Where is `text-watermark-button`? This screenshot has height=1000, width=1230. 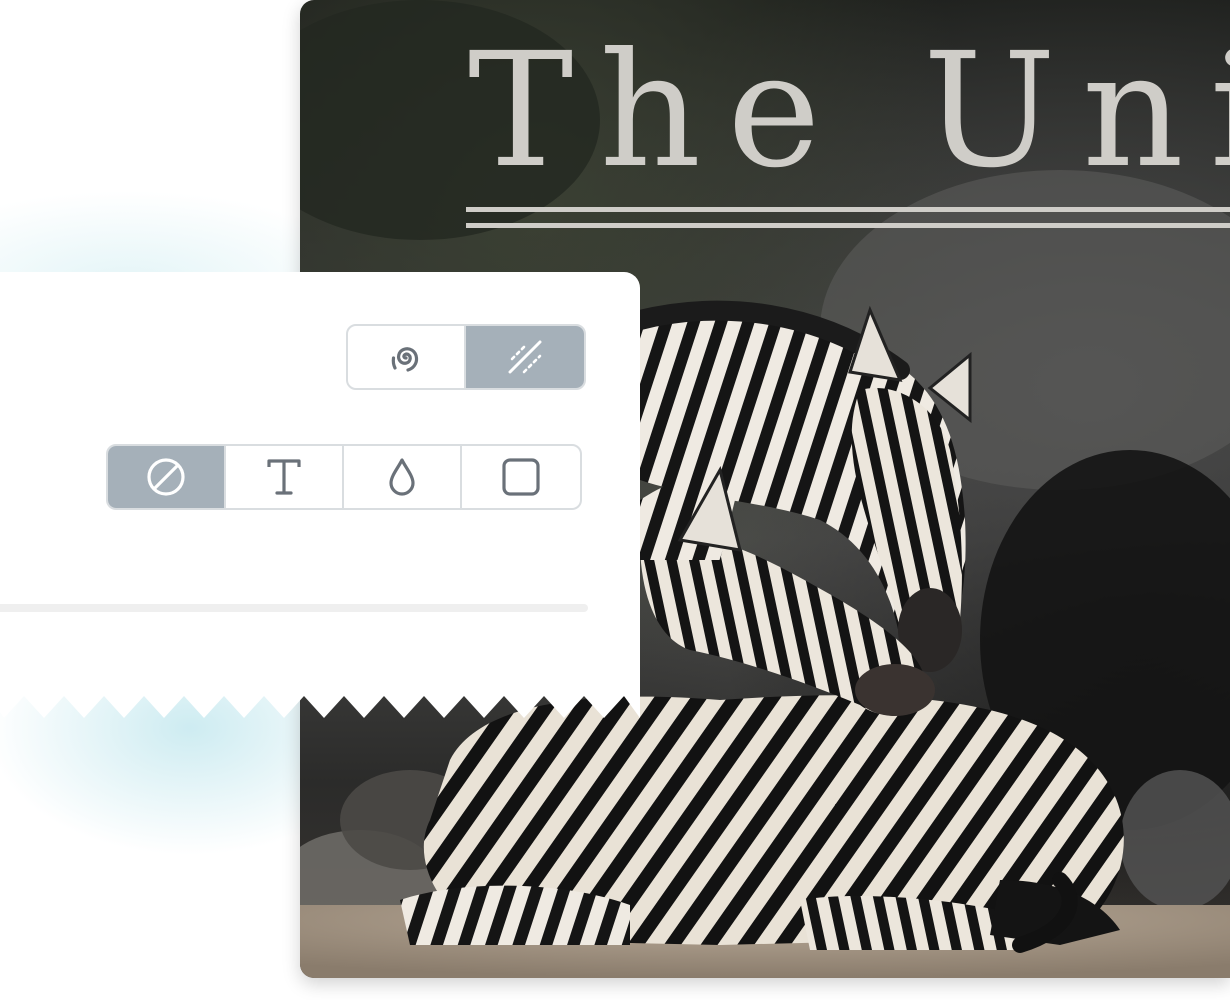 text-watermark-button is located at coordinates (285, 477).